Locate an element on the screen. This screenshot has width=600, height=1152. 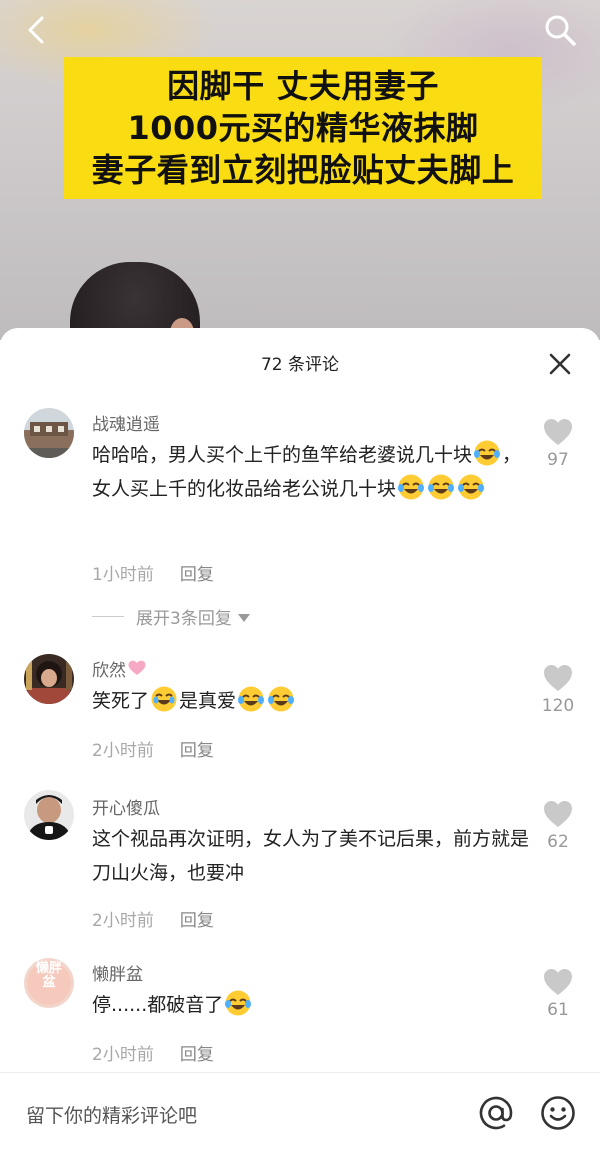
chevron-left-icon is located at coordinates (36, 30).